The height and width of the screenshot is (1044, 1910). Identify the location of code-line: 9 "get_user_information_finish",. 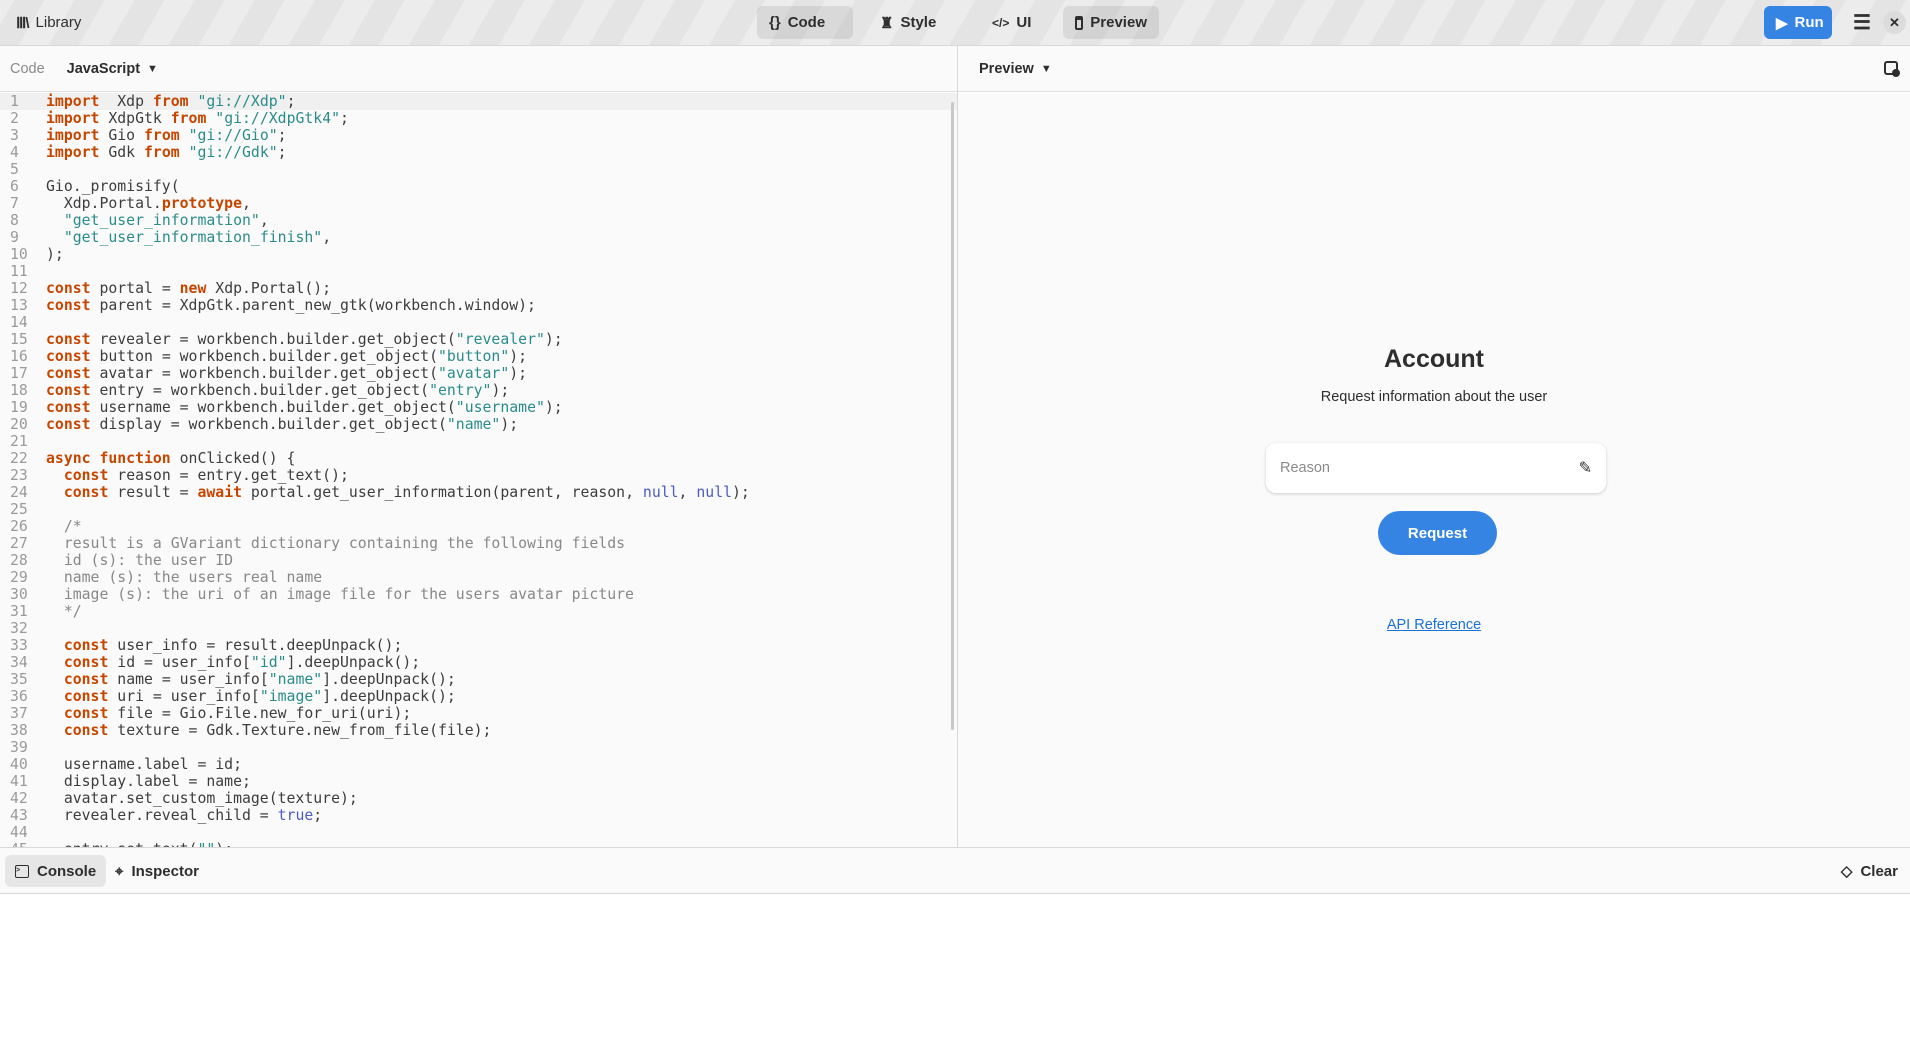
(478, 237).